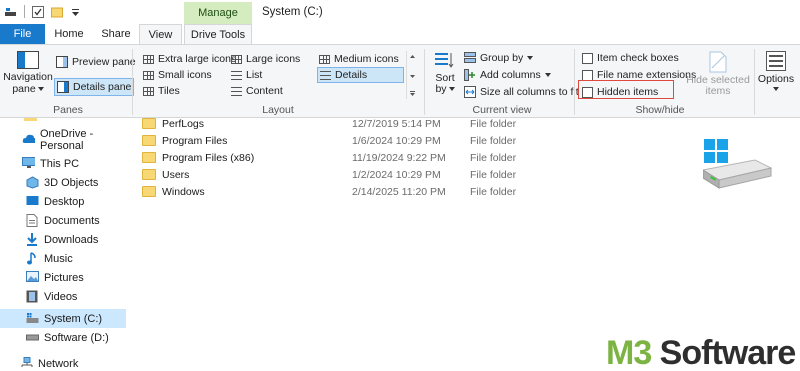 The width and height of the screenshot is (800, 371). What do you see at coordinates (148, 91) in the screenshot?
I see `tiles-icon` at bounding box center [148, 91].